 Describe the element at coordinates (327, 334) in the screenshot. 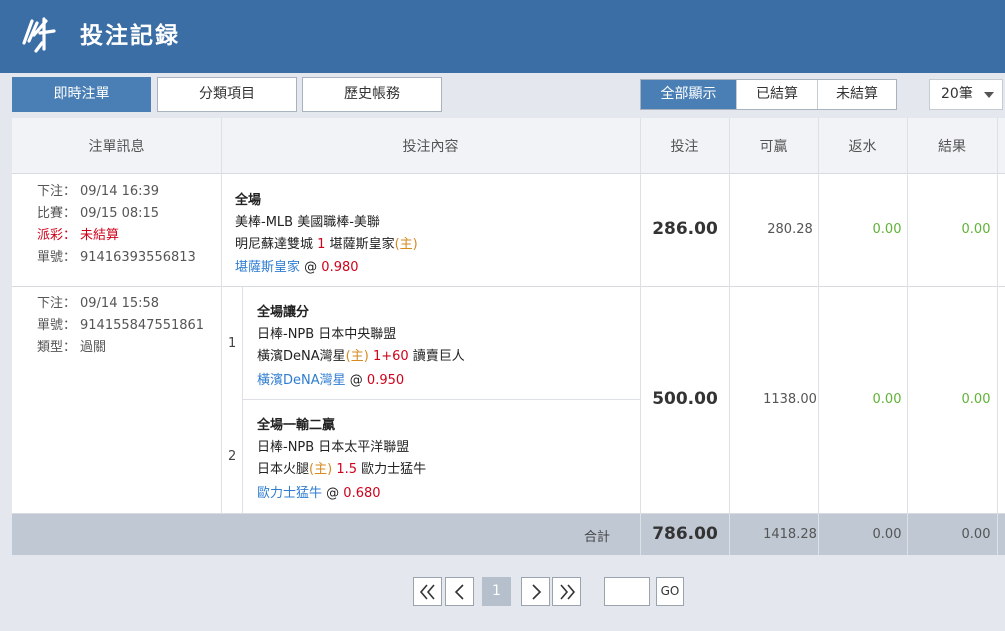

I see `leg-league: 日棒-NPB 日本中央聯盟` at that location.